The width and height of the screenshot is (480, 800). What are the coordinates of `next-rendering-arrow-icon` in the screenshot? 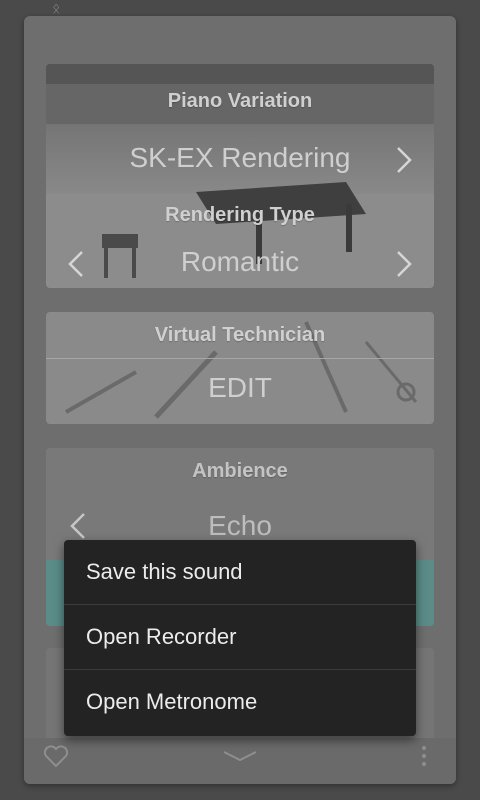 It's located at (404, 264).